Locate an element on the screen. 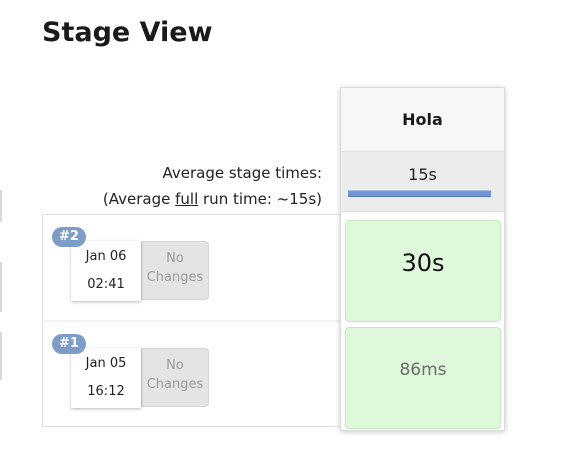 This screenshot has height=451, width=564. average-full-prefix: (Average is located at coordinates (139, 199).